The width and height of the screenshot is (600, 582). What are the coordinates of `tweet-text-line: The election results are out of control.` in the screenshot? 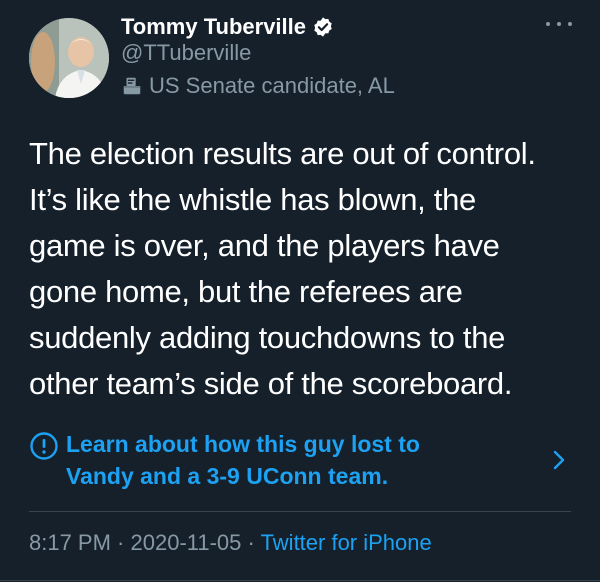 It's located at (282, 153).